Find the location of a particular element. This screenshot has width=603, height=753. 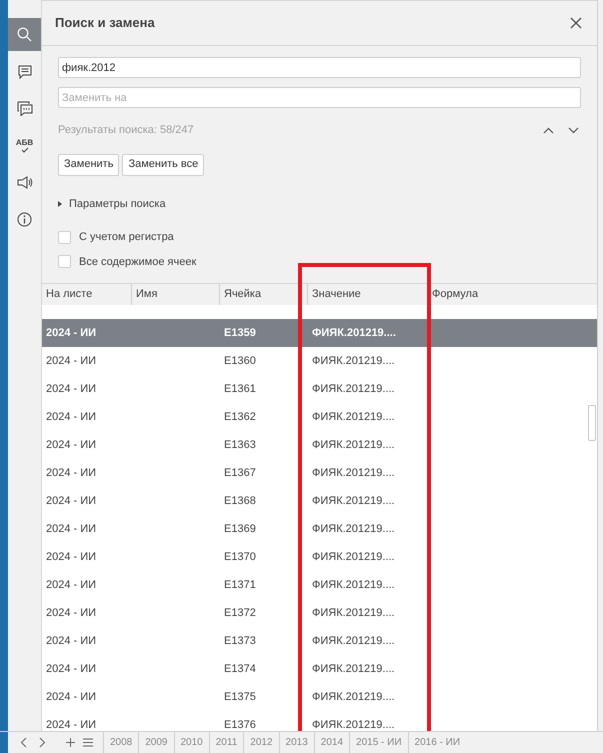

chevron-right-icon is located at coordinates (42, 742).